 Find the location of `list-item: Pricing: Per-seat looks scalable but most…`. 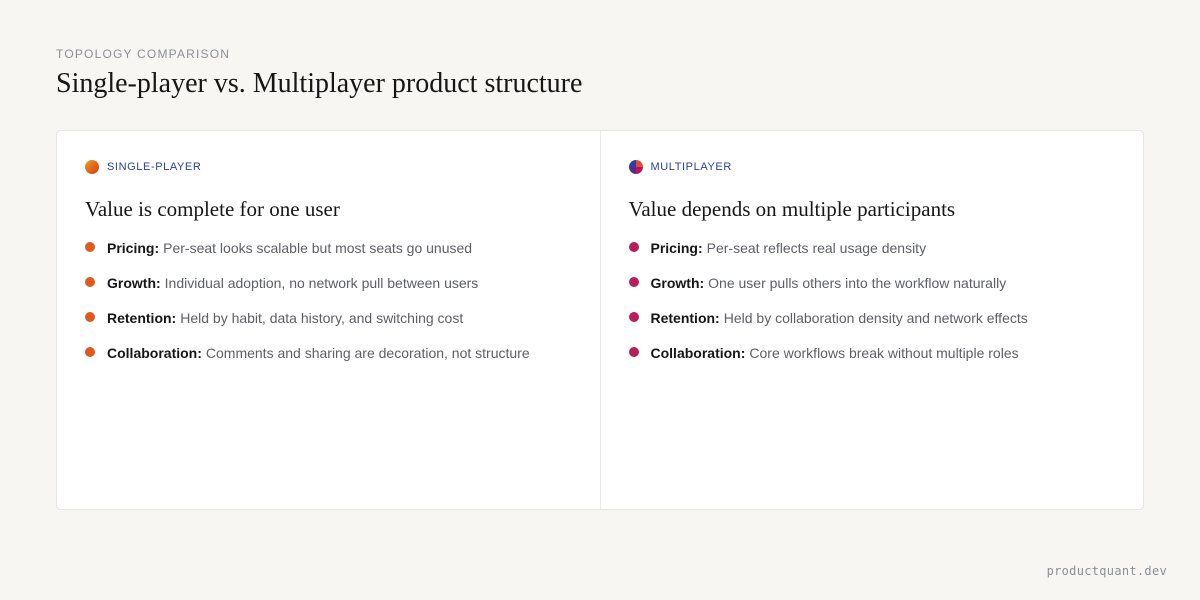

list-item: Pricing: Per-seat looks scalable but most… is located at coordinates (328, 248).